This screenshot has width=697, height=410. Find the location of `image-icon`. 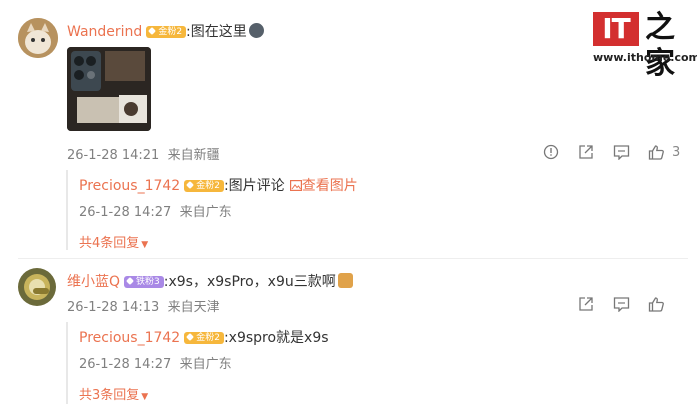

image-icon is located at coordinates (295, 186).